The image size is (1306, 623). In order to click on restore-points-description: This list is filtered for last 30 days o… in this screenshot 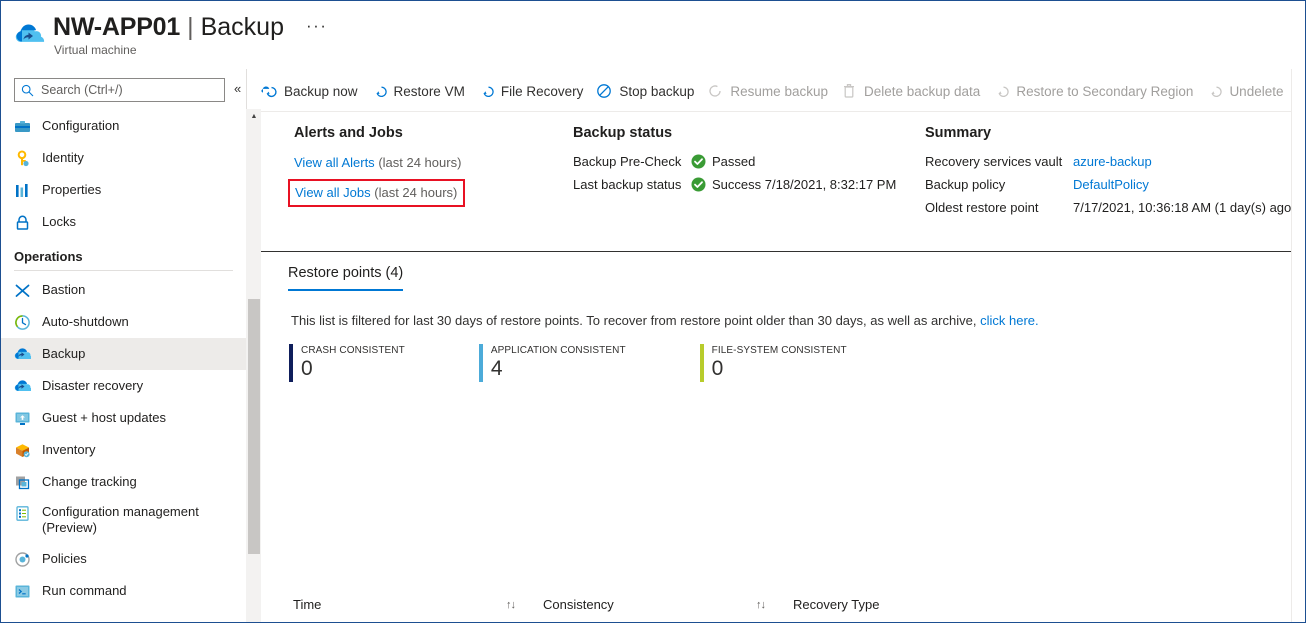, I will do `click(665, 320)`.